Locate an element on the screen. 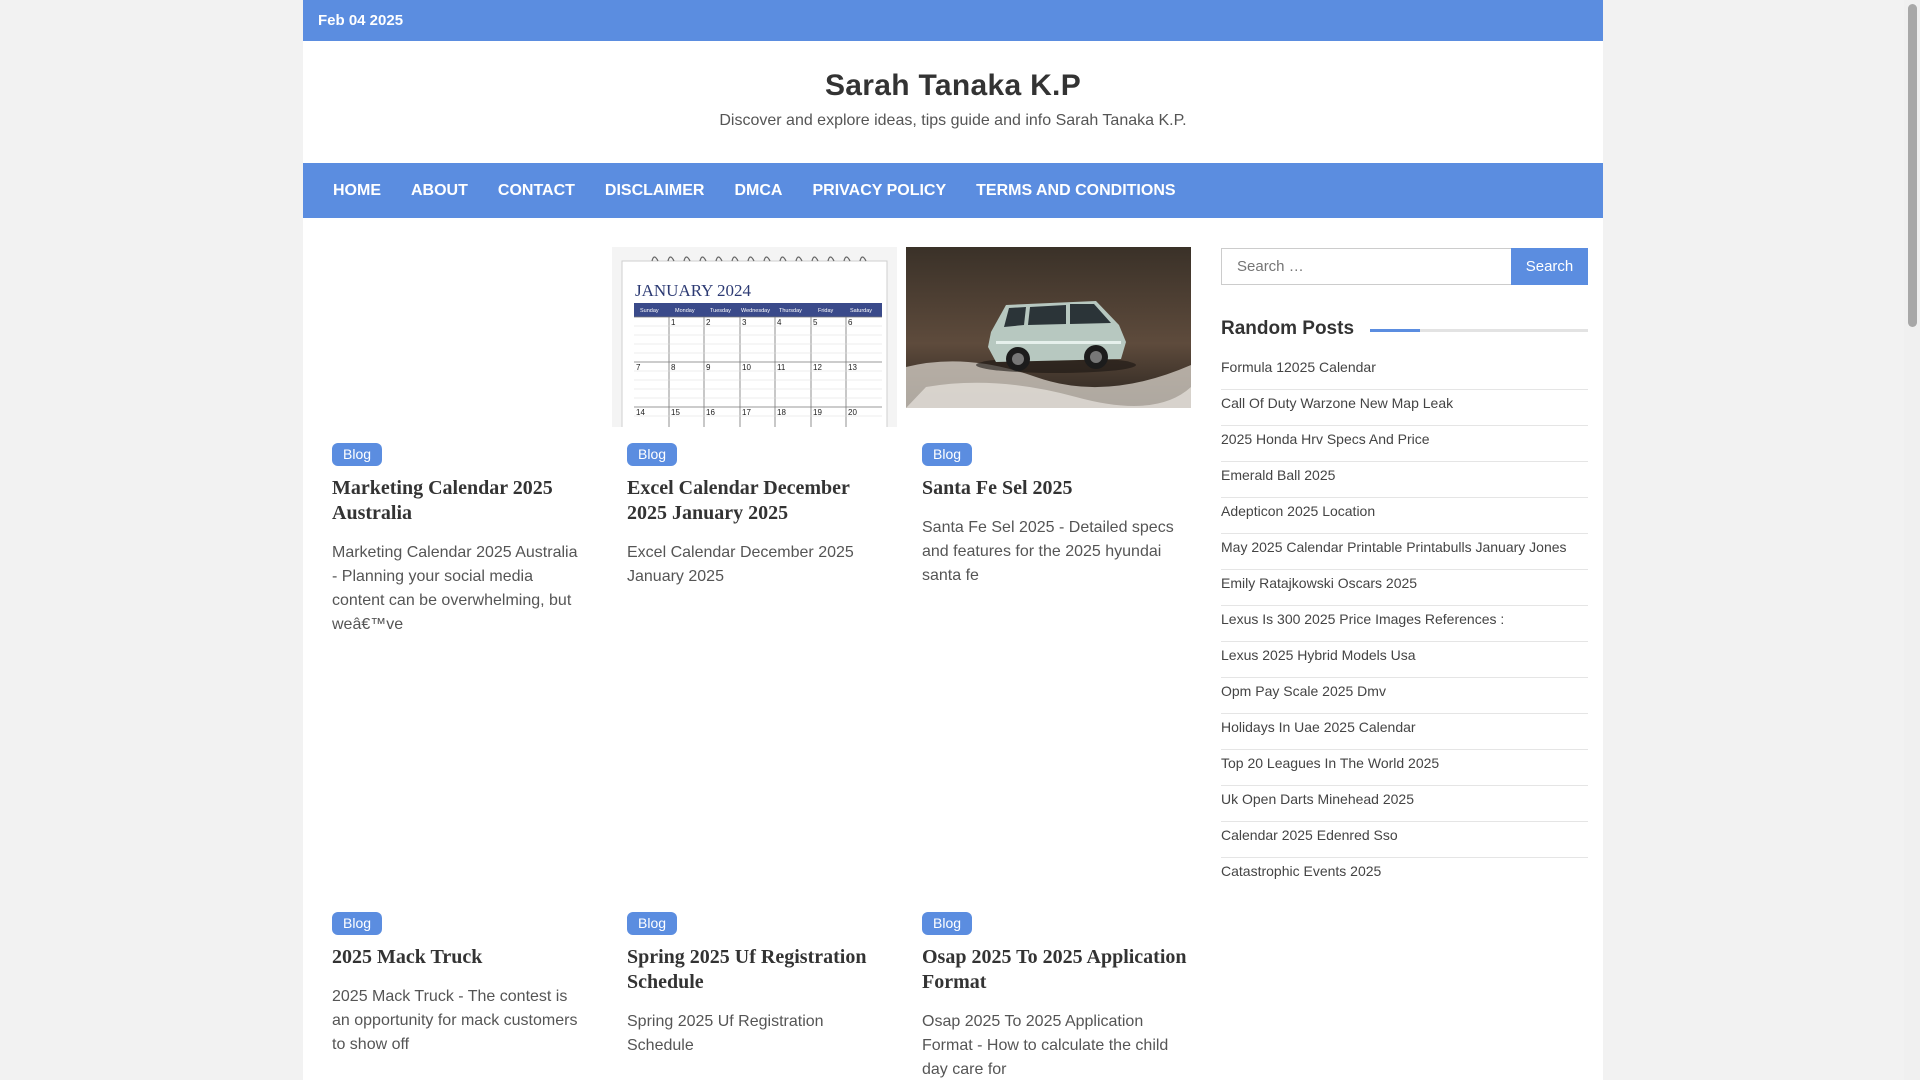 This screenshot has height=1080, width=1920. svg-text: 4 is located at coordinates (779, 322).